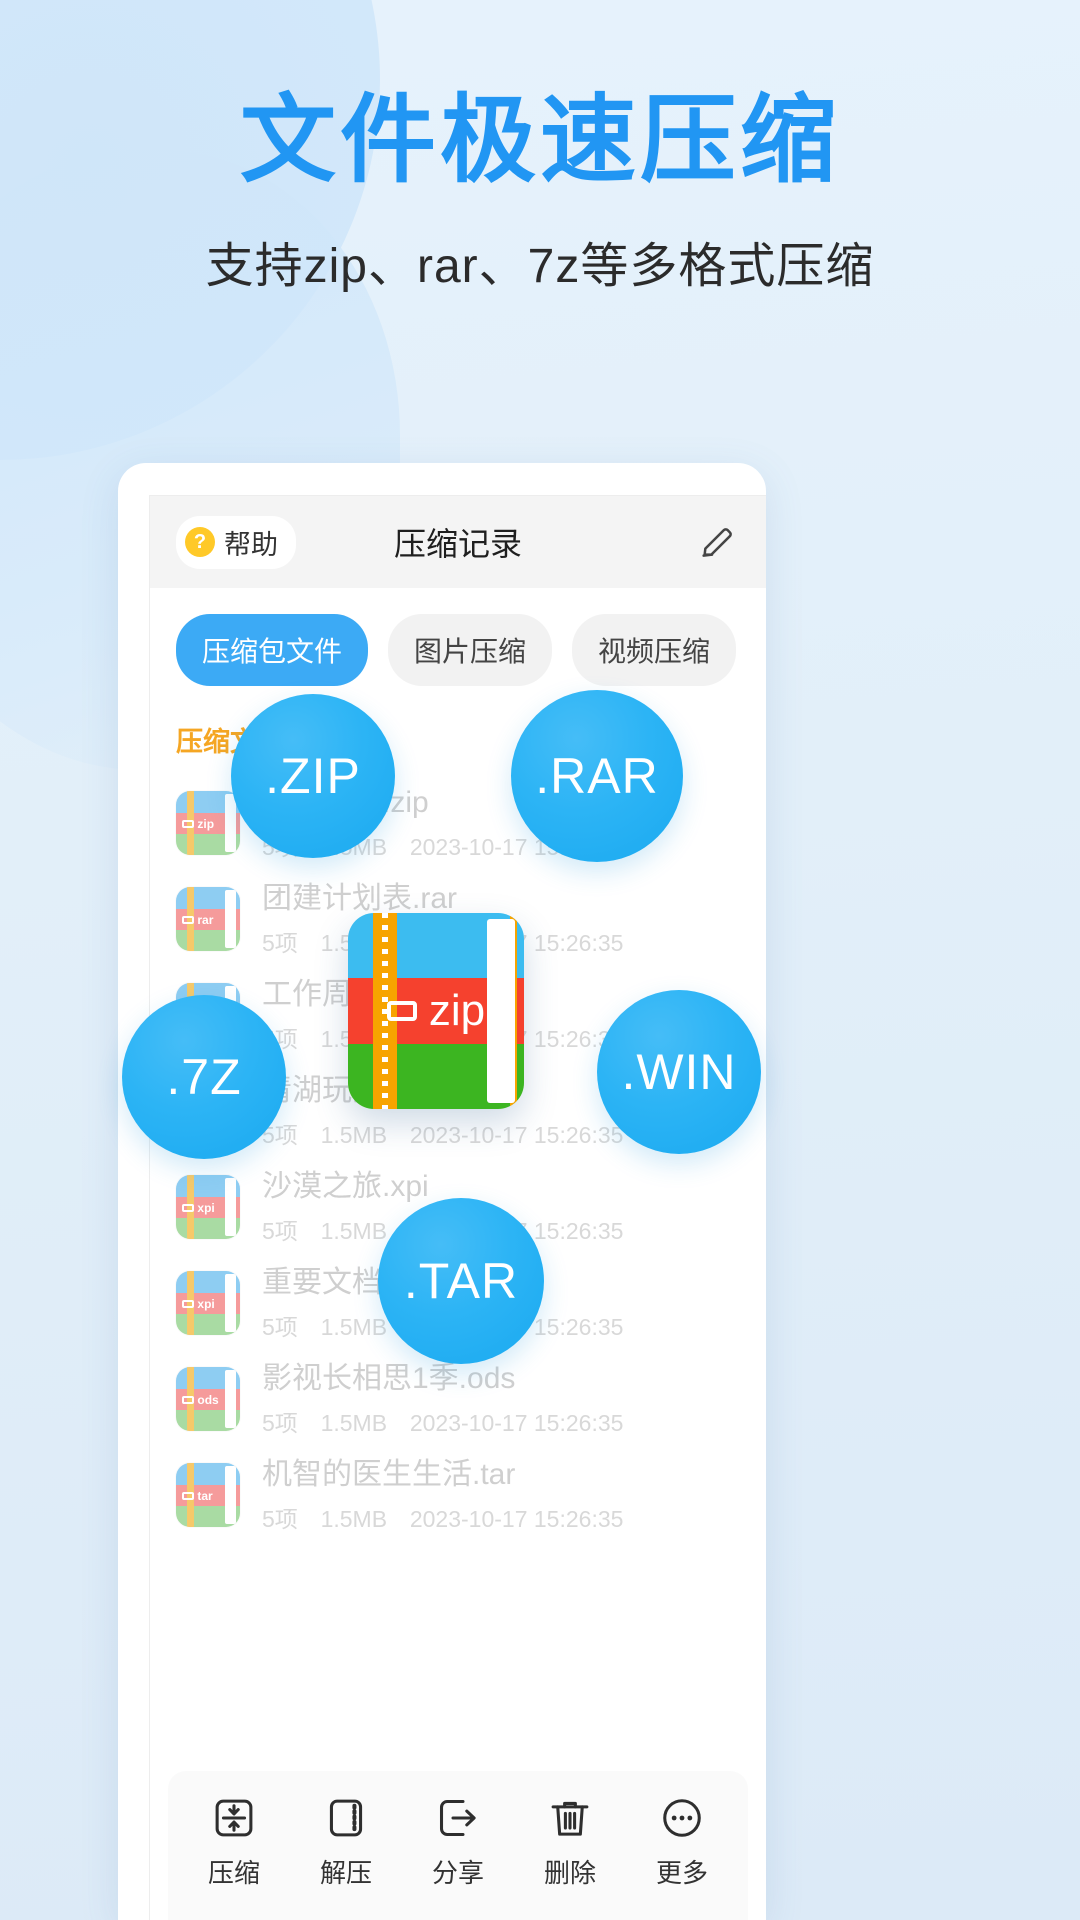 This screenshot has width=1080, height=1920. Describe the element at coordinates (272, 650) in the screenshot. I see `tab-archive-files: 压缩包文件` at that location.